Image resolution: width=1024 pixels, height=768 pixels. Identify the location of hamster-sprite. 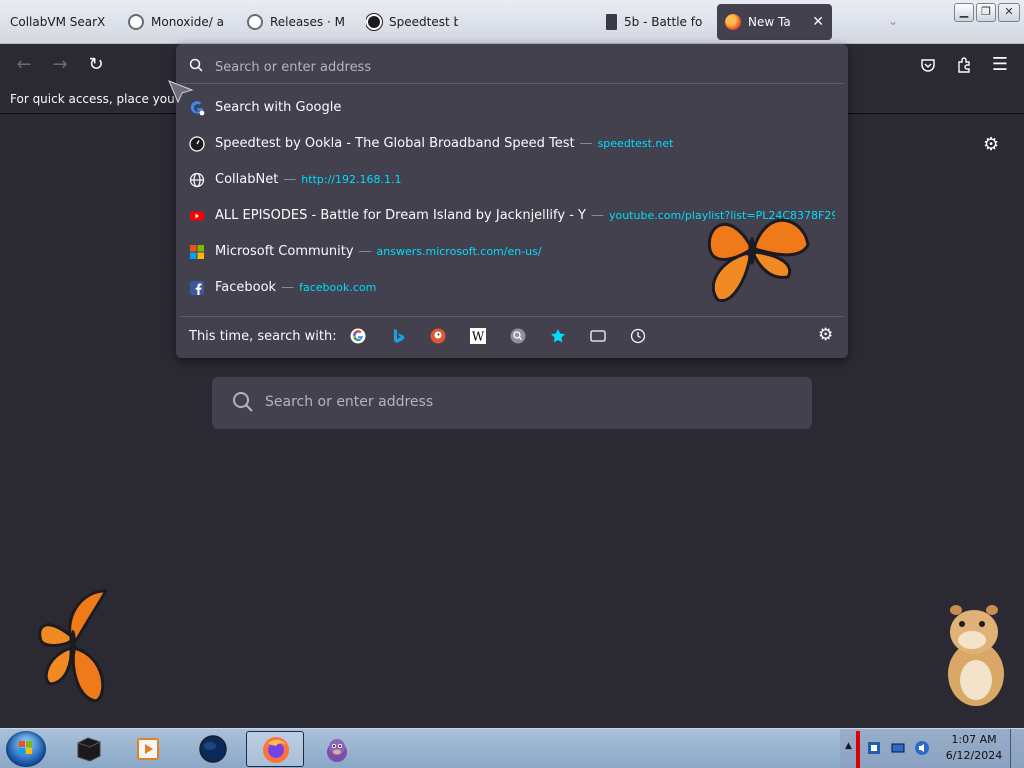
(976, 655).